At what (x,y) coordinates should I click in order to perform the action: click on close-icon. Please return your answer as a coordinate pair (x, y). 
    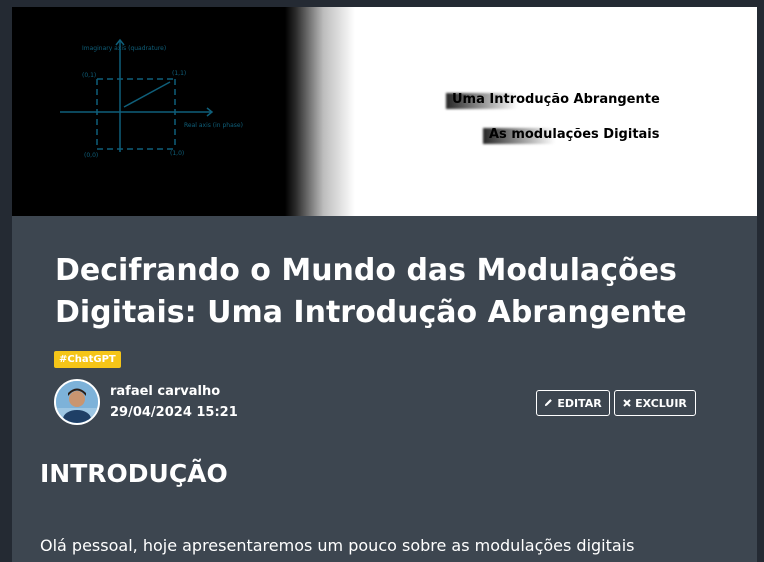
    Looking at the image, I should click on (627, 403).